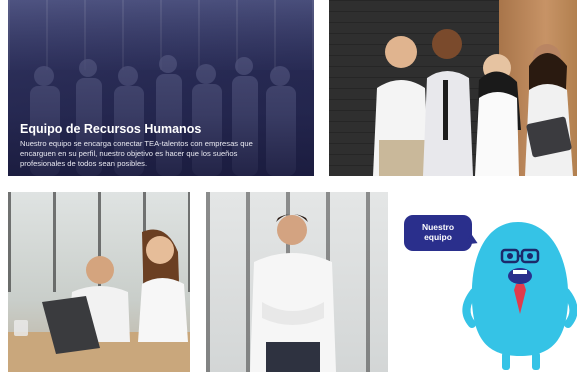  Describe the element at coordinates (111, 129) in the screenshot. I see `hero-title: Equipo de Recursos Humanos` at that location.